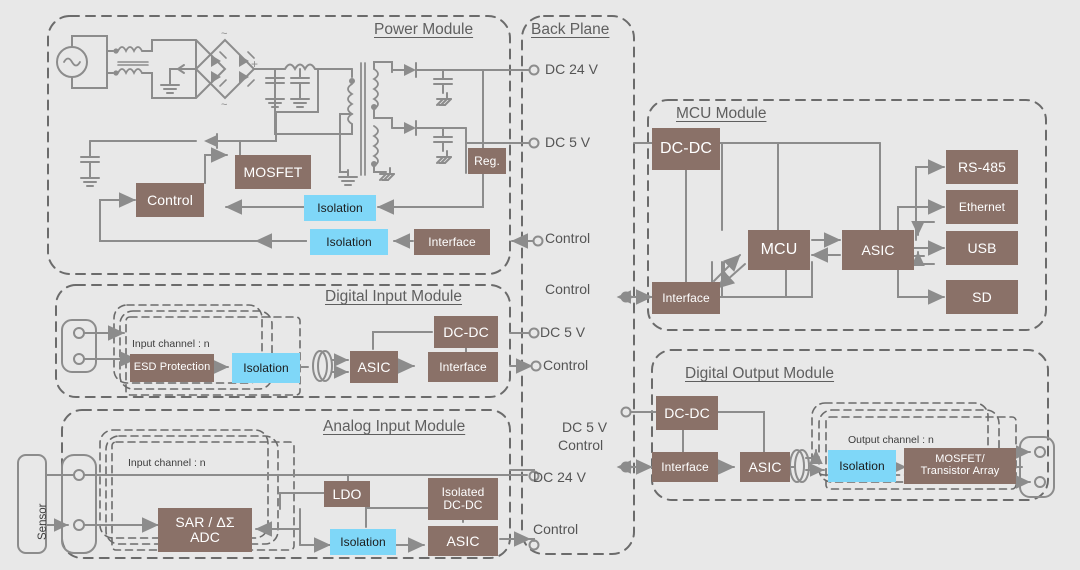  Describe the element at coordinates (424, 29) in the screenshot. I see `module-title-power: Power Module` at that location.